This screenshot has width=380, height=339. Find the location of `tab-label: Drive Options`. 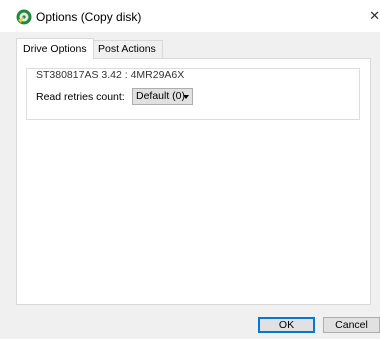

tab-label: Drive Options is located at coordinates (55, 49).